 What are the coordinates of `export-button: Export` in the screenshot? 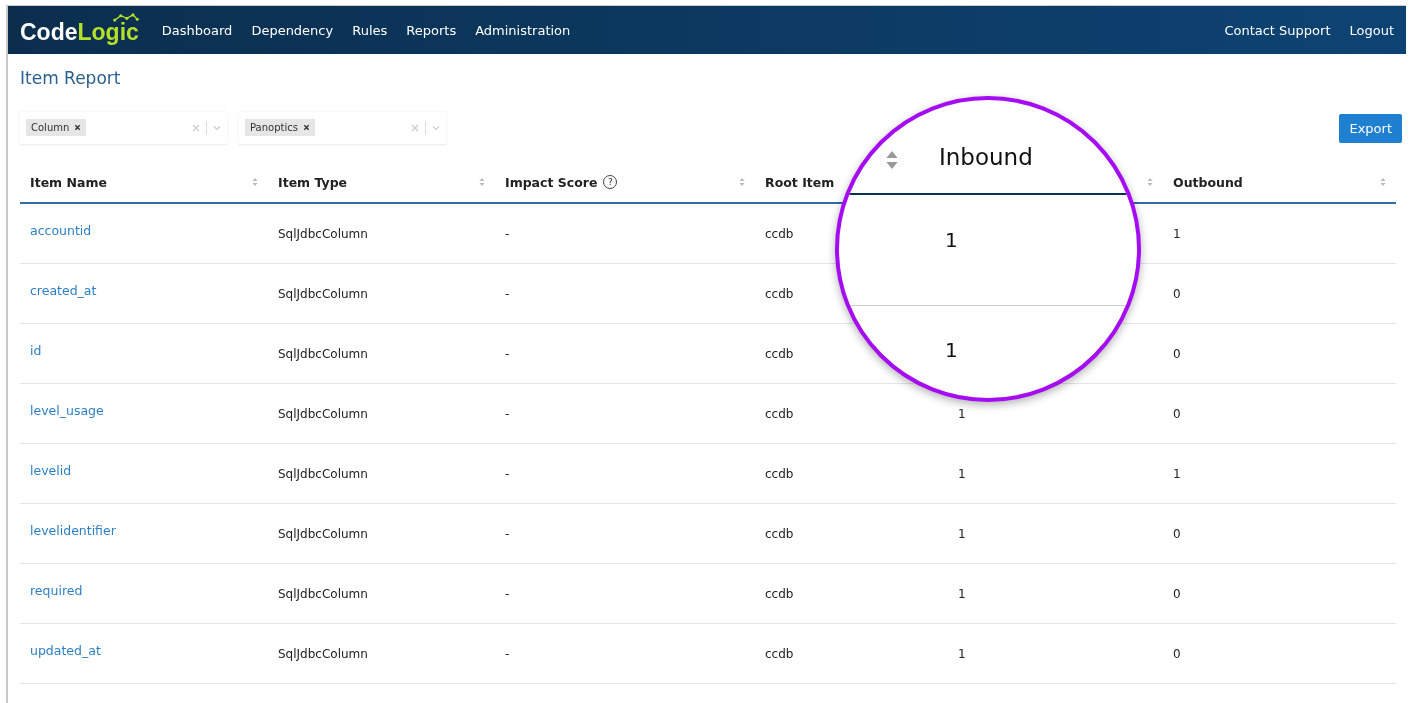 It's located at (1370, 128).